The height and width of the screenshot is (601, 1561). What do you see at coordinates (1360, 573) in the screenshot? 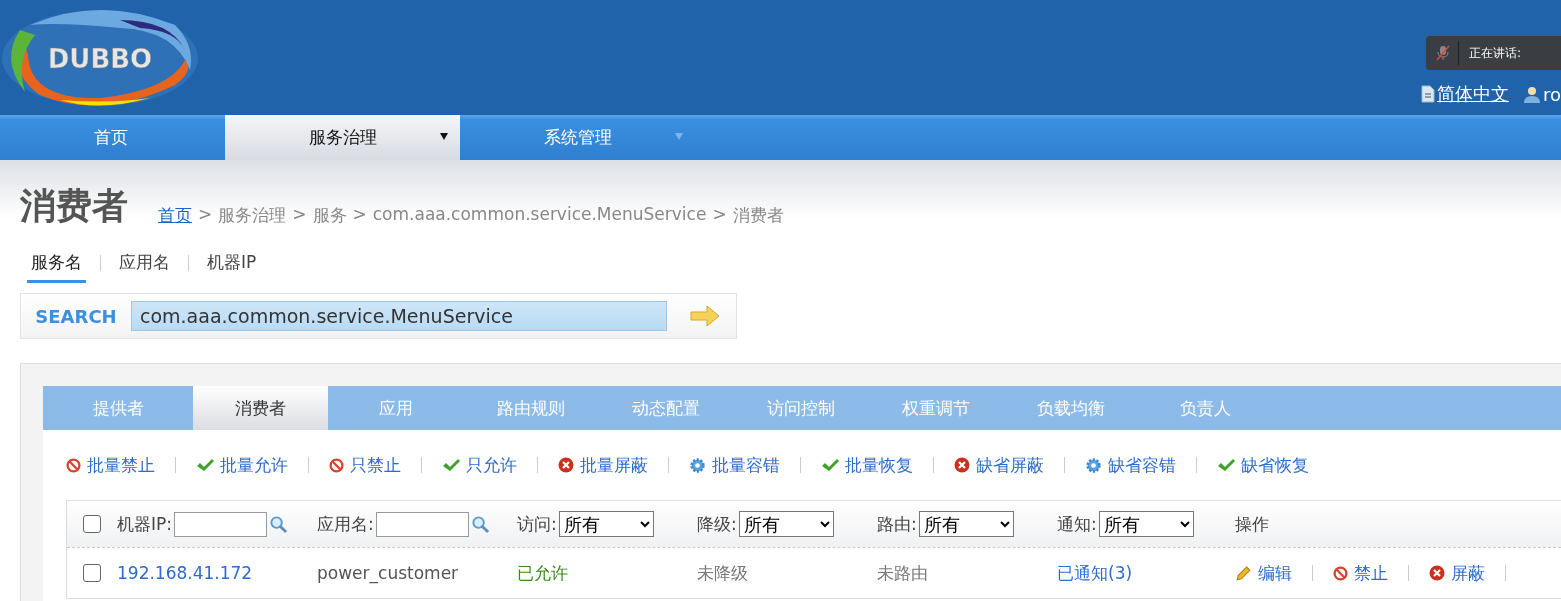
I see `row-action-link: 禁止` at bounding box center [1360, 573].